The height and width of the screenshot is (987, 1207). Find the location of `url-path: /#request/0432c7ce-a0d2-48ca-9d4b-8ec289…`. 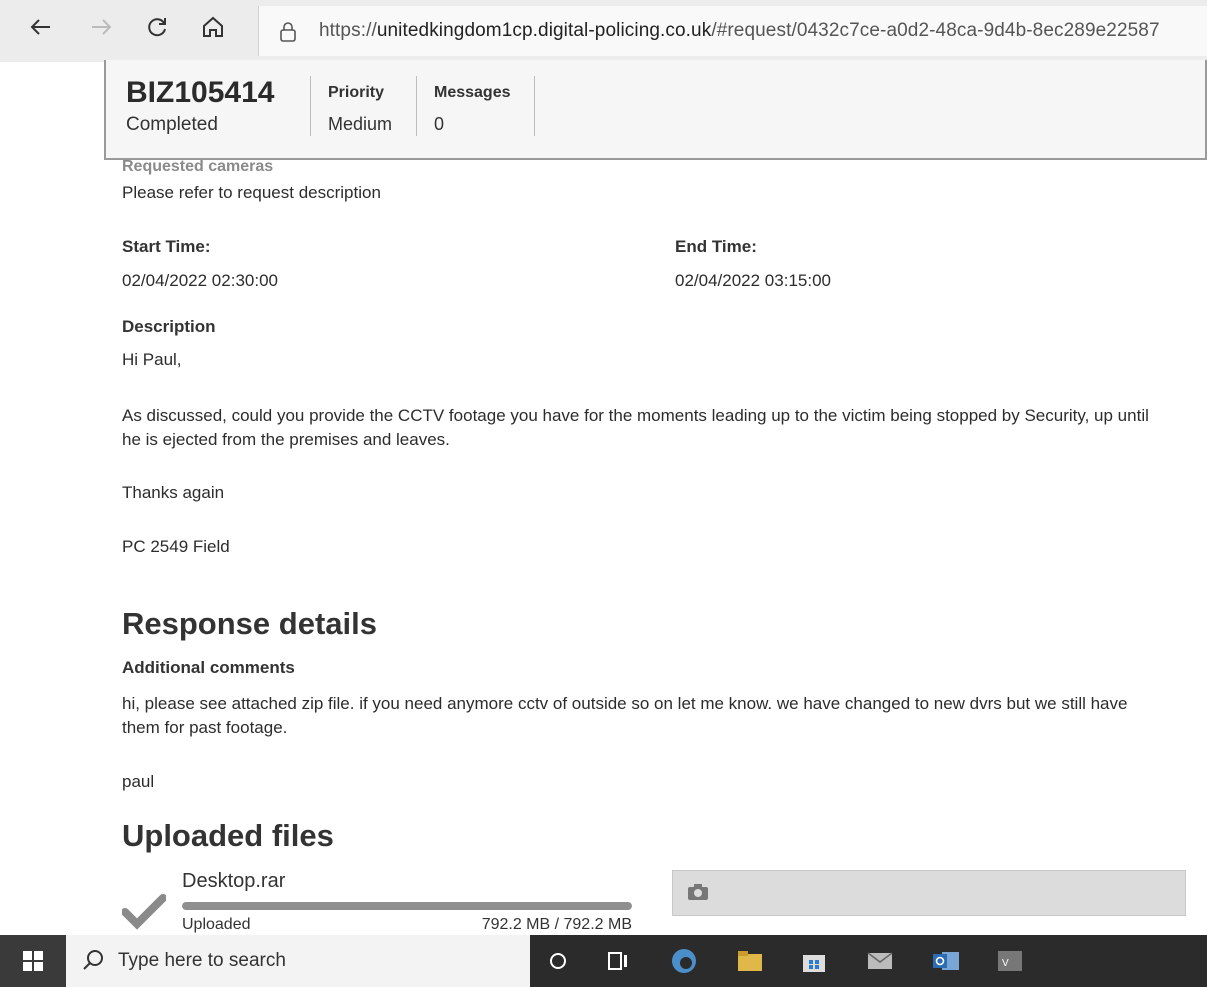

url-path: /#request/0432c7ce-a0d2-48ca-9d4b-8ec289… is located at coordinates (935, 30).